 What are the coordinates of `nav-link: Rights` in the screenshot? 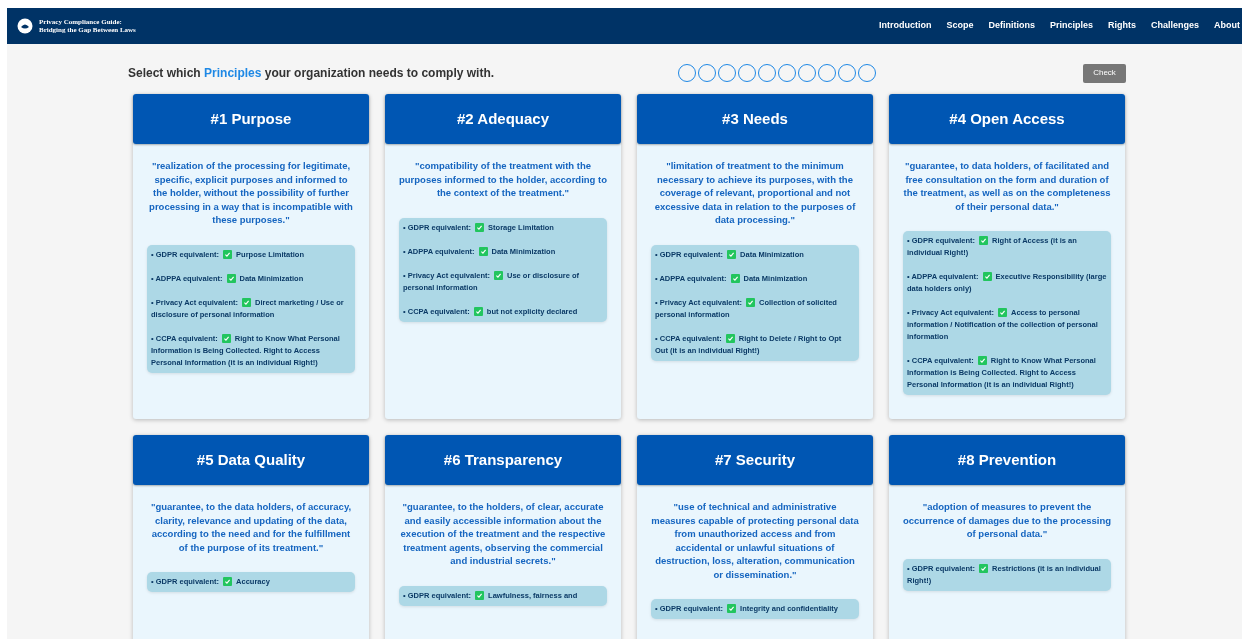 It's located at (1122, 26).